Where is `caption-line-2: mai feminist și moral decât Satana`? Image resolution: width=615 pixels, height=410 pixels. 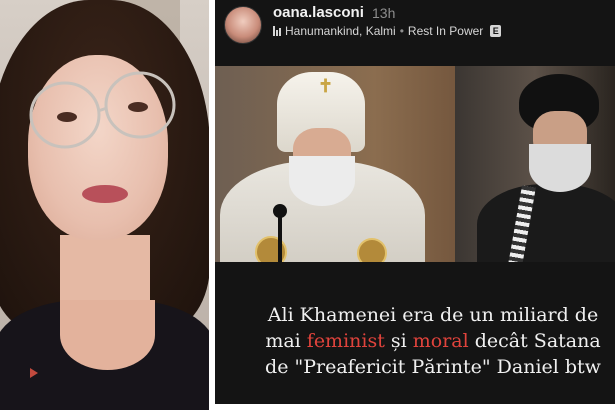
caption-line-2: mai feminist și moral decât Satana is located at coordinates (419, 341).